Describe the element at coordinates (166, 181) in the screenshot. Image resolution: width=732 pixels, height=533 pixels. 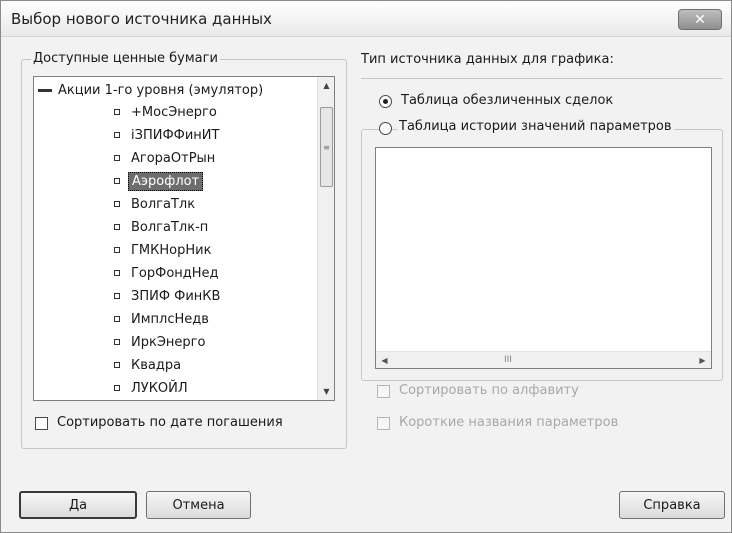
I see `tree-item-label: Аэрофлот` at that location.